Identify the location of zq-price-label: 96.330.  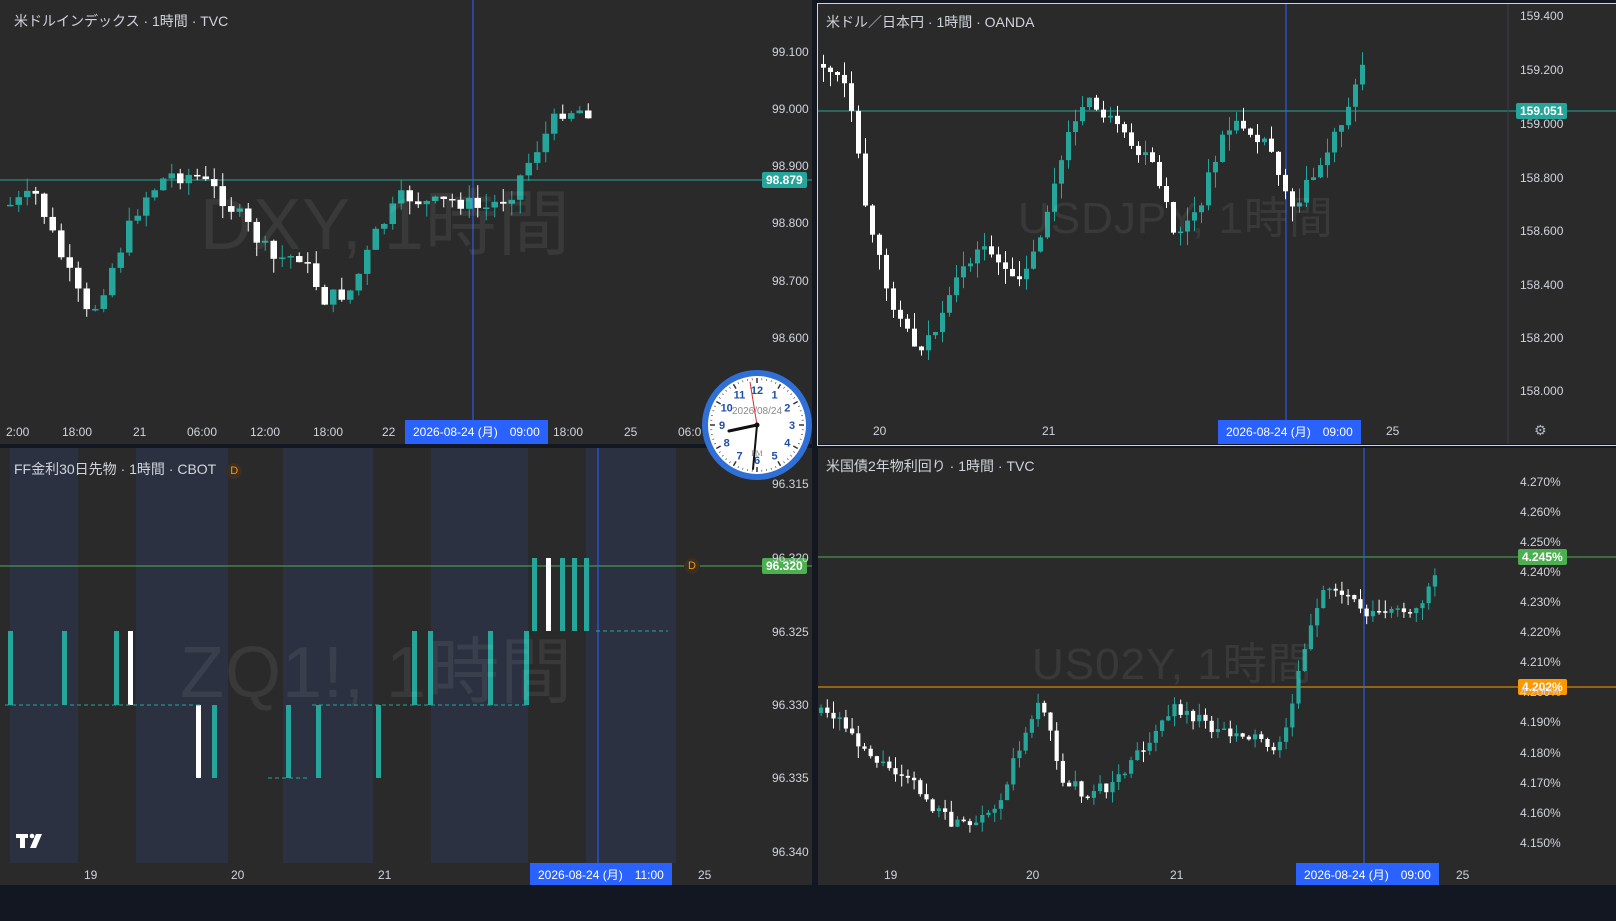
(790, 705).